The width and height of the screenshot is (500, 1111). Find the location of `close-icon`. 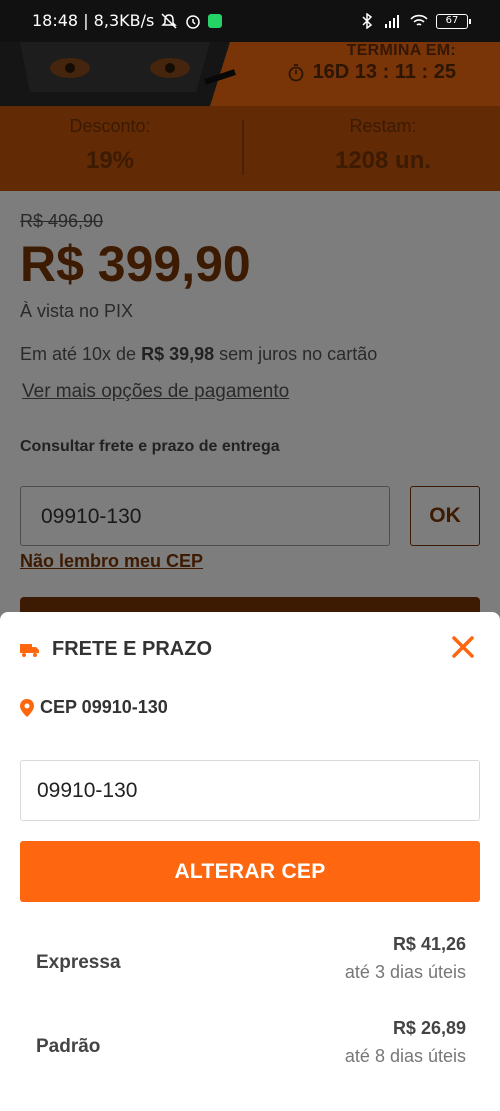

close-icon is located at coordinates (463, 647).